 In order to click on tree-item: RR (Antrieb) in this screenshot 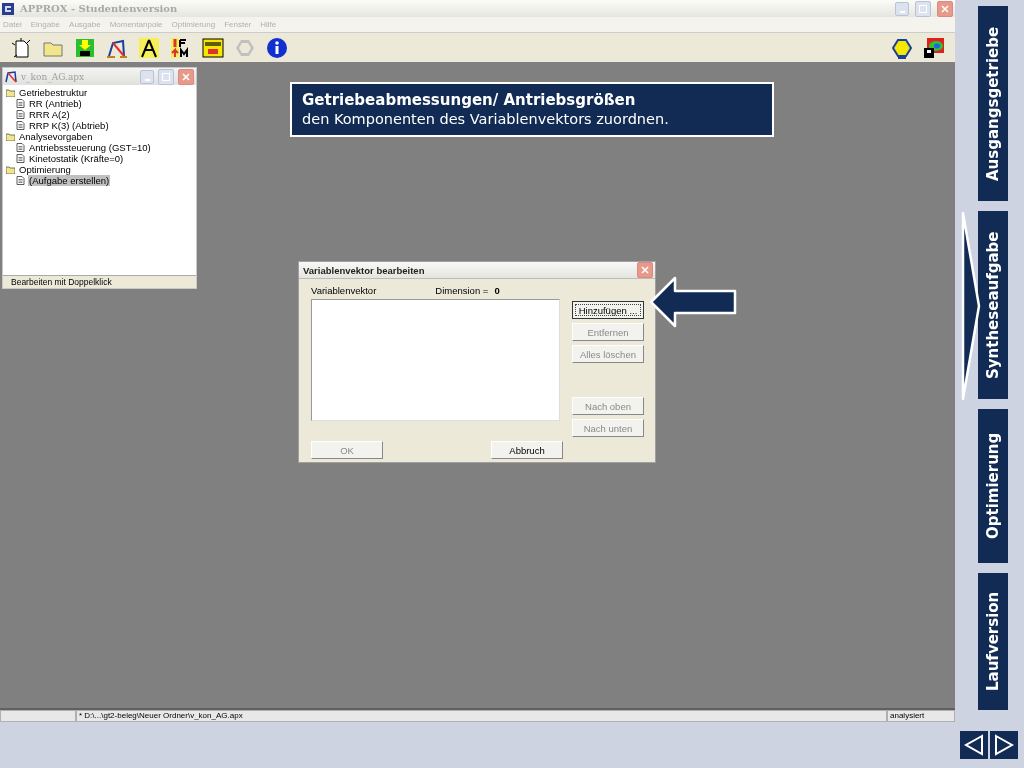, I will do `click(55, 103)`.